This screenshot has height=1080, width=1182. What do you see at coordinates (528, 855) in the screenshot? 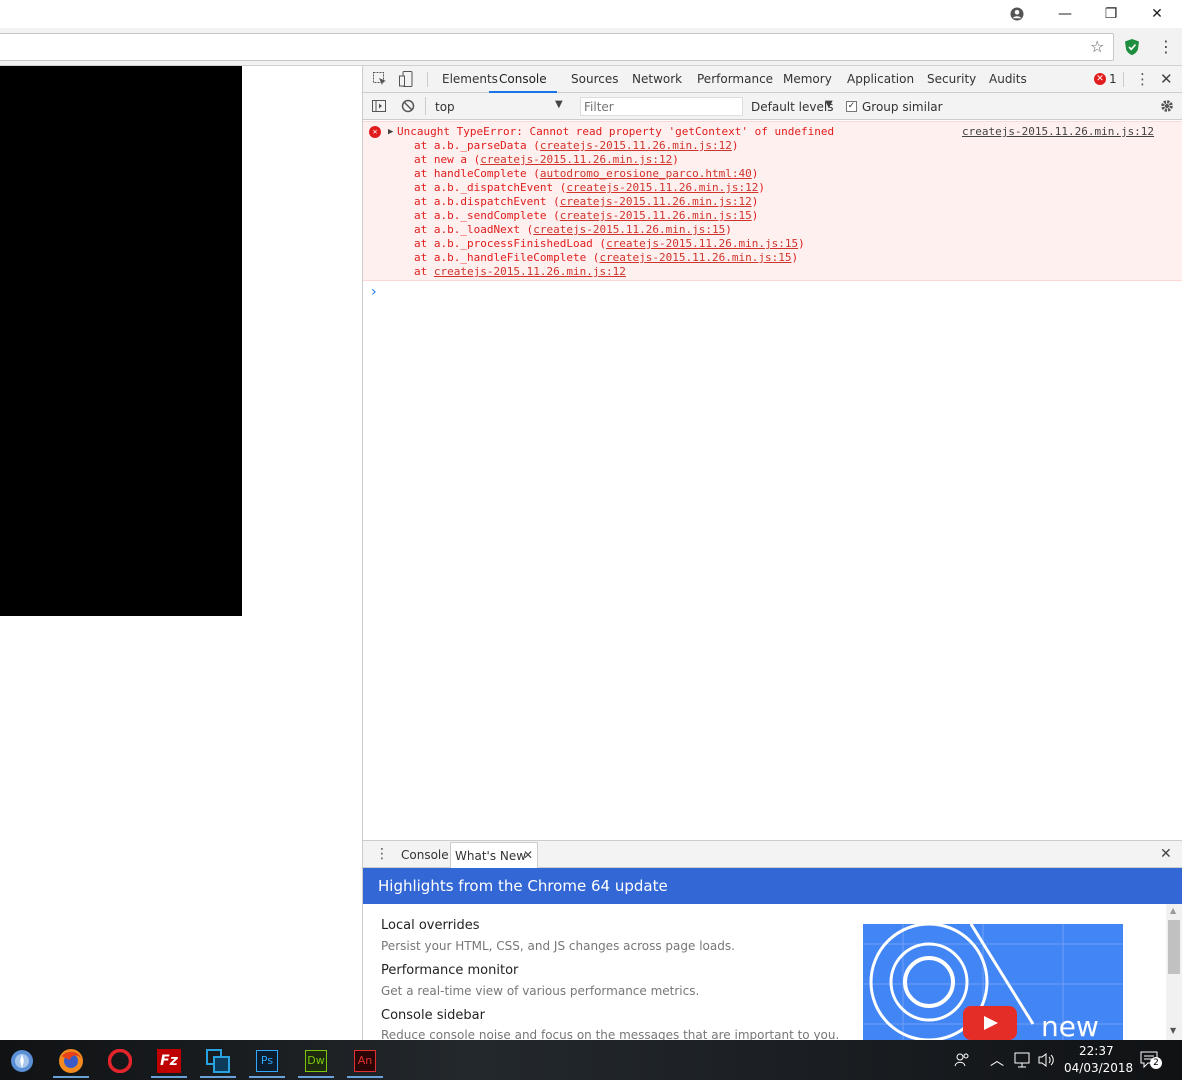
I see `close-tab-icon: ✕` at bounding box center [528, 855].